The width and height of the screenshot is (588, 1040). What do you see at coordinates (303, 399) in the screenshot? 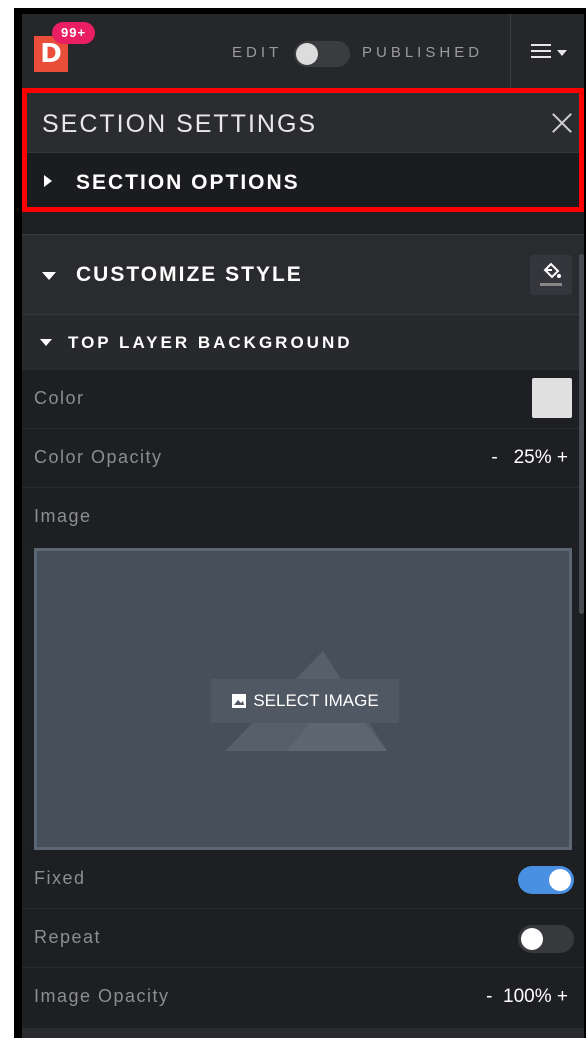
I see `color-row: Color` at bounding box center [303, 399].